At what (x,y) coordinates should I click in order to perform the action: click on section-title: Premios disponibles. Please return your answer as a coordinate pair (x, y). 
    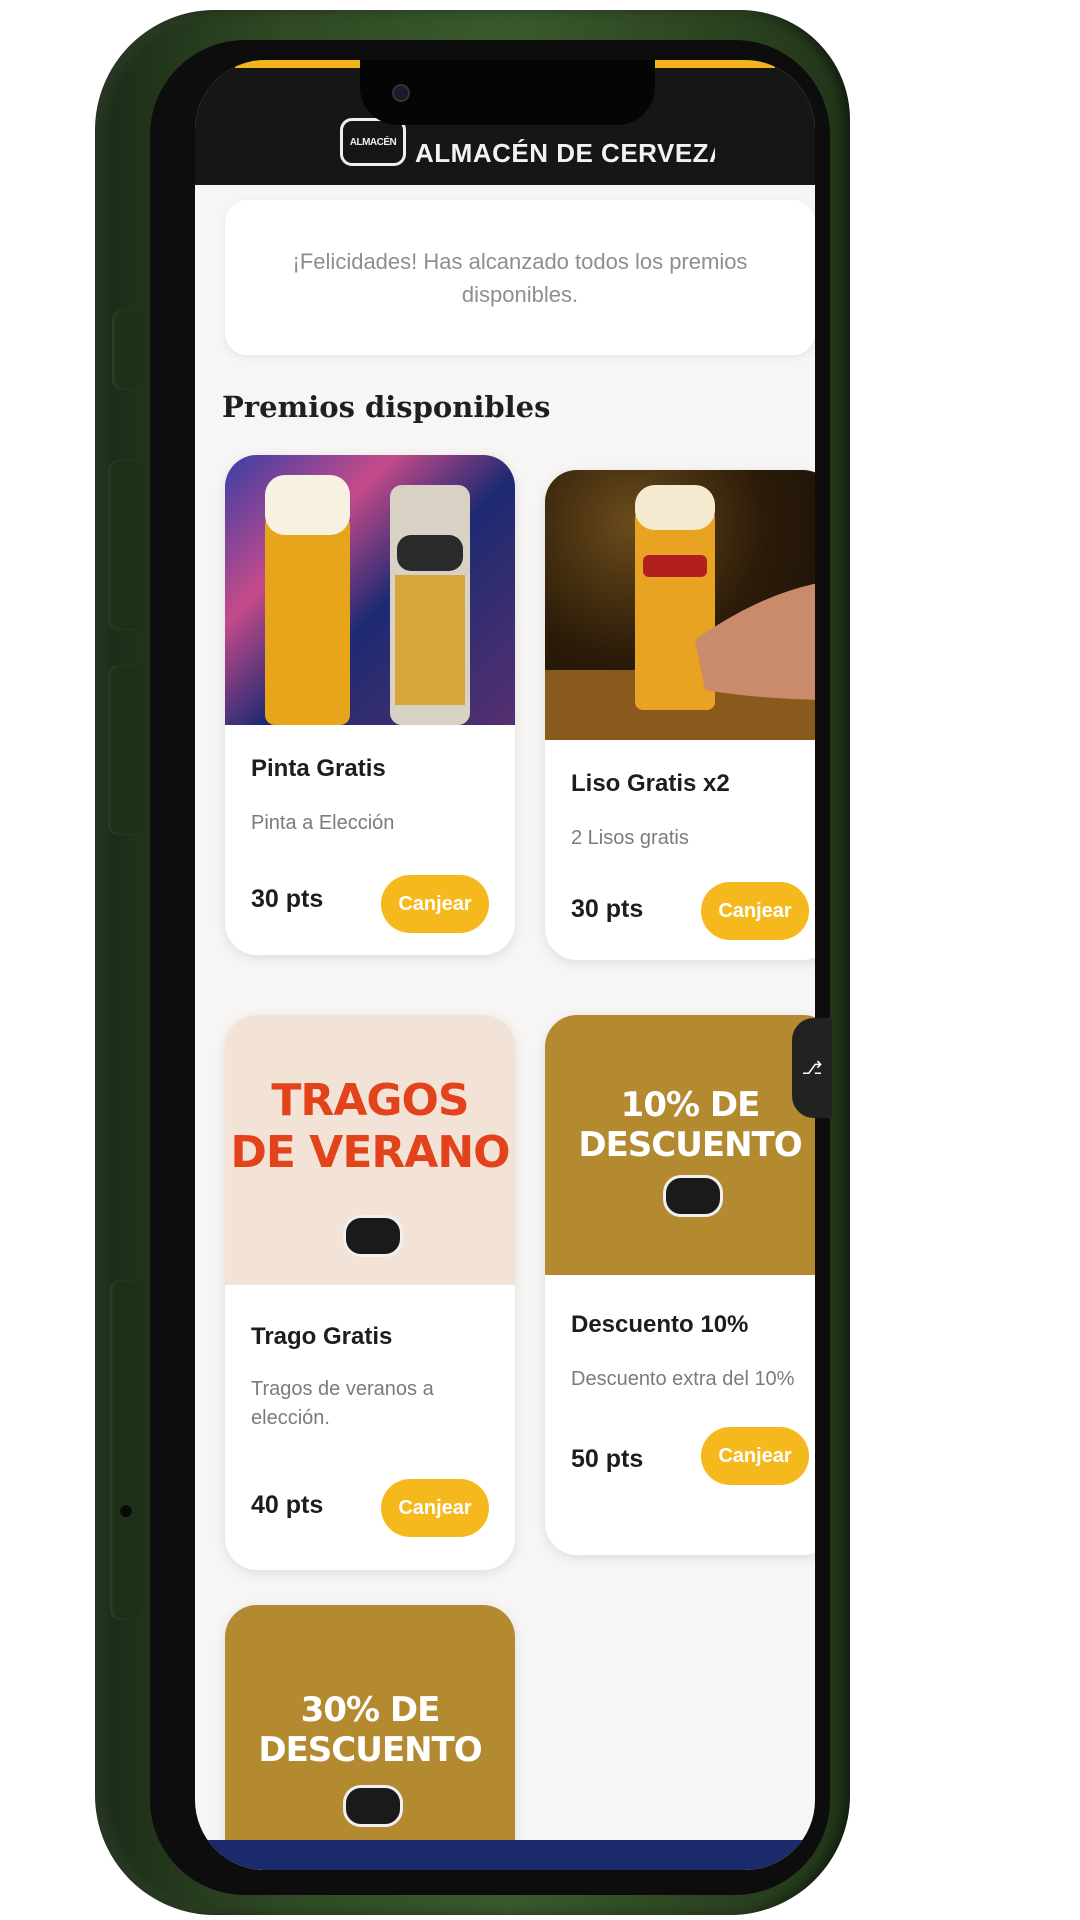
    Looking at the image, I should click on (386, 407).